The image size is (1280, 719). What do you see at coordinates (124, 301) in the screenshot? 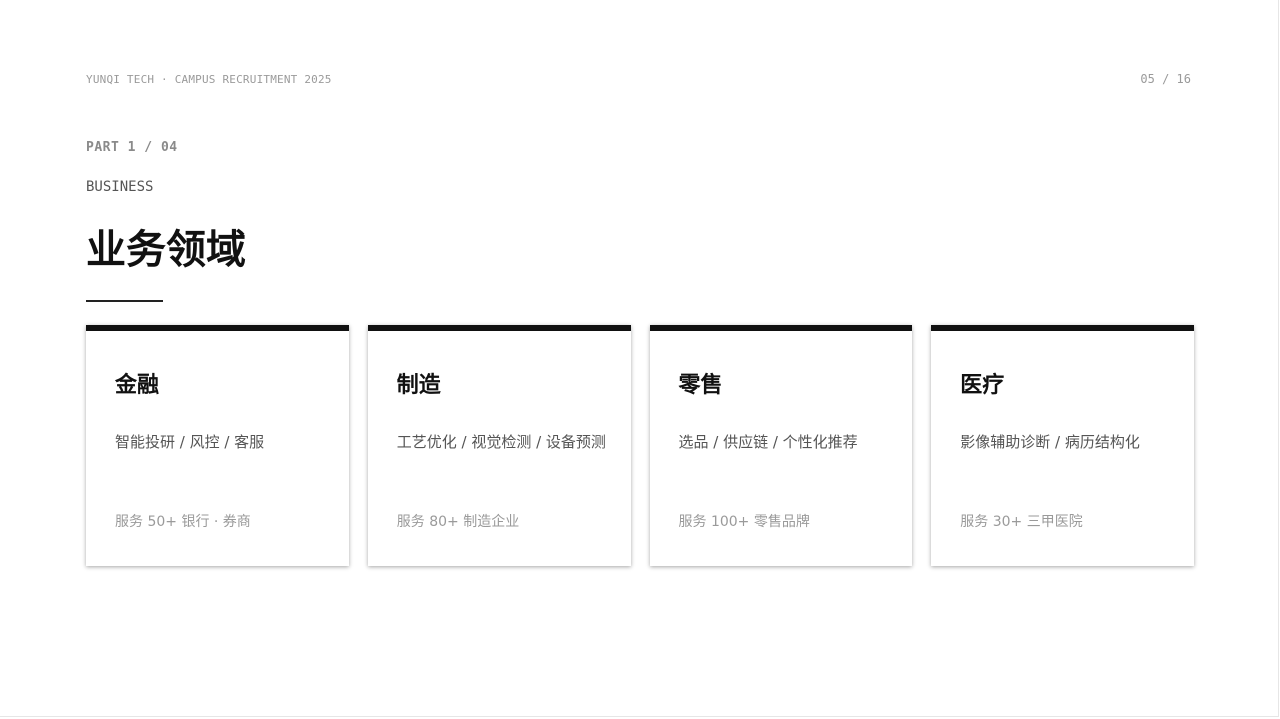
I see `title-underline` at bounding box center [124, 301].